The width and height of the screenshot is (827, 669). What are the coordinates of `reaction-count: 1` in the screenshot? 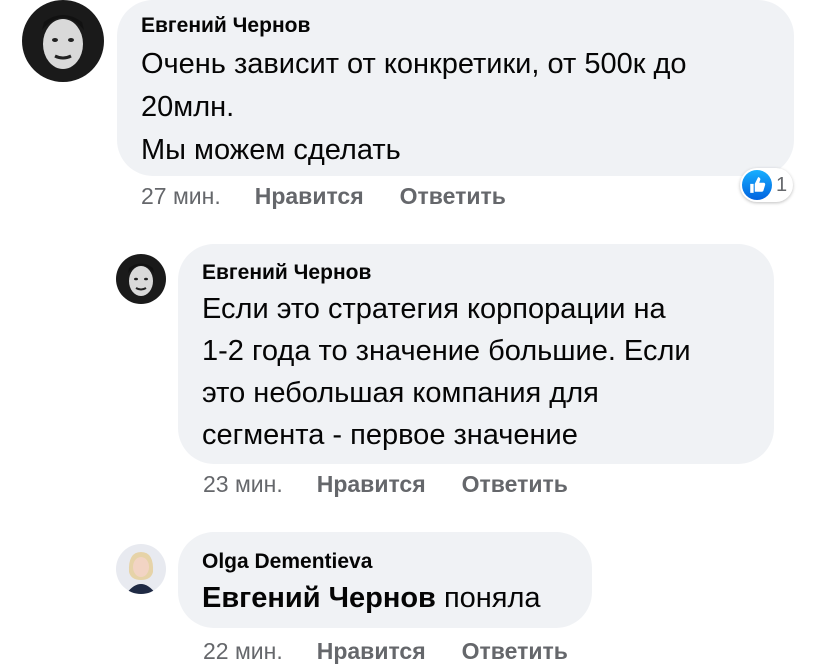 It's located at (782, 184).